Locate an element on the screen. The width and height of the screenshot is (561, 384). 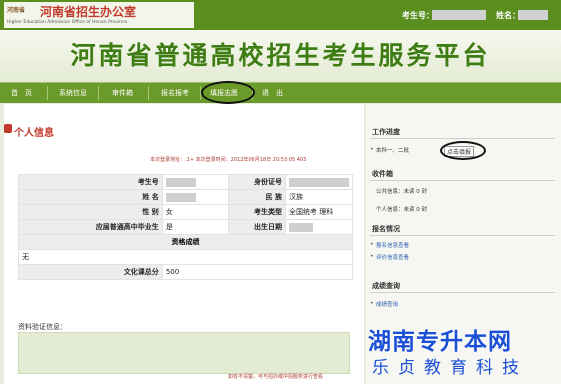
birth-date-value is located at coordinates (319, 227).